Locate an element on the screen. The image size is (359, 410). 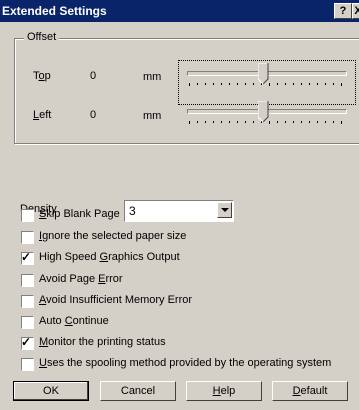
option-label: Avoid Insufficient Memory Error is located at coordinates (116, 300).